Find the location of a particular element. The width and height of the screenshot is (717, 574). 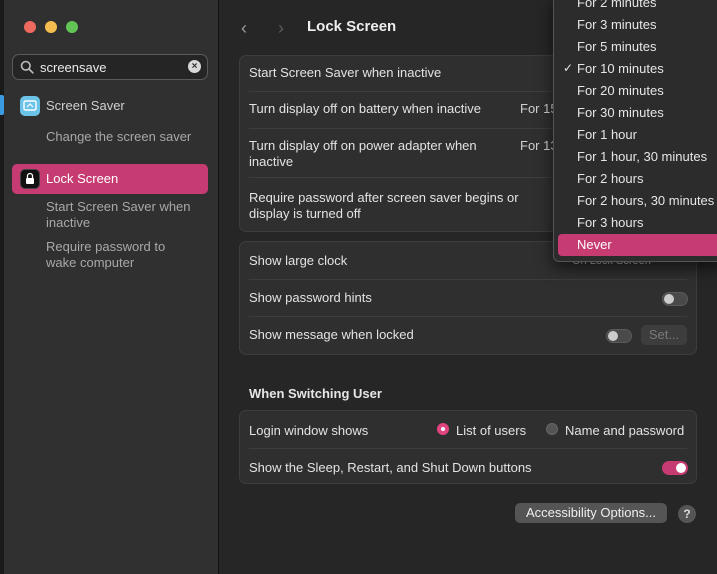

setting-label: Show large clock is located at coordinates (298, 260).